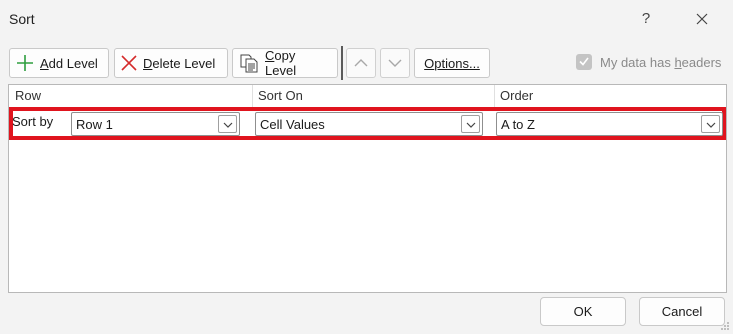 Image resolution: width=733 pixels, height=334 pixels. What do you see at coordinates (583, 311) in the screenshot?
I see `ok-button: OK` at bounding box center [583, 311].